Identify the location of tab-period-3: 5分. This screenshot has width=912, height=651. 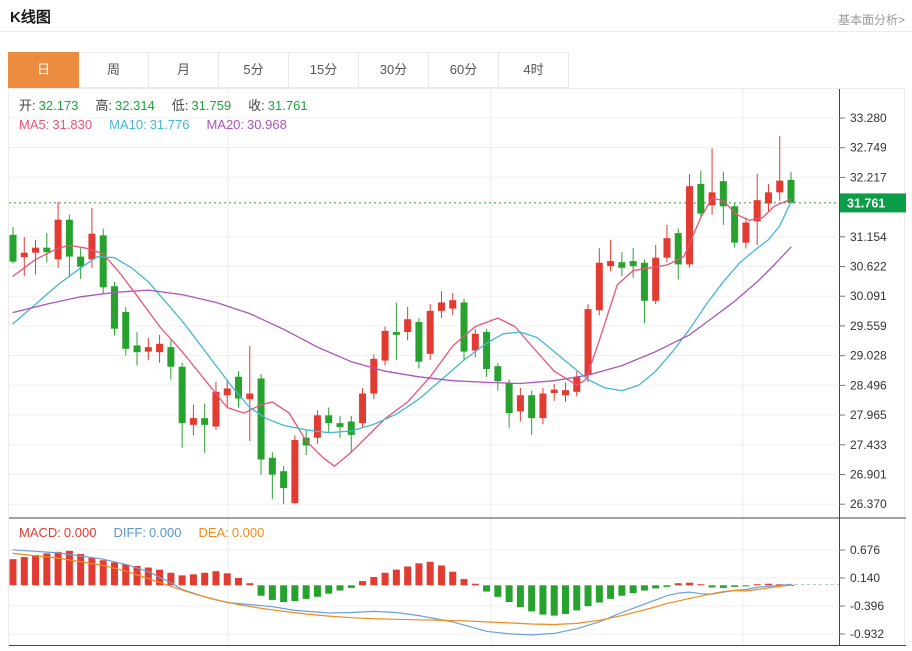
(254, 70).